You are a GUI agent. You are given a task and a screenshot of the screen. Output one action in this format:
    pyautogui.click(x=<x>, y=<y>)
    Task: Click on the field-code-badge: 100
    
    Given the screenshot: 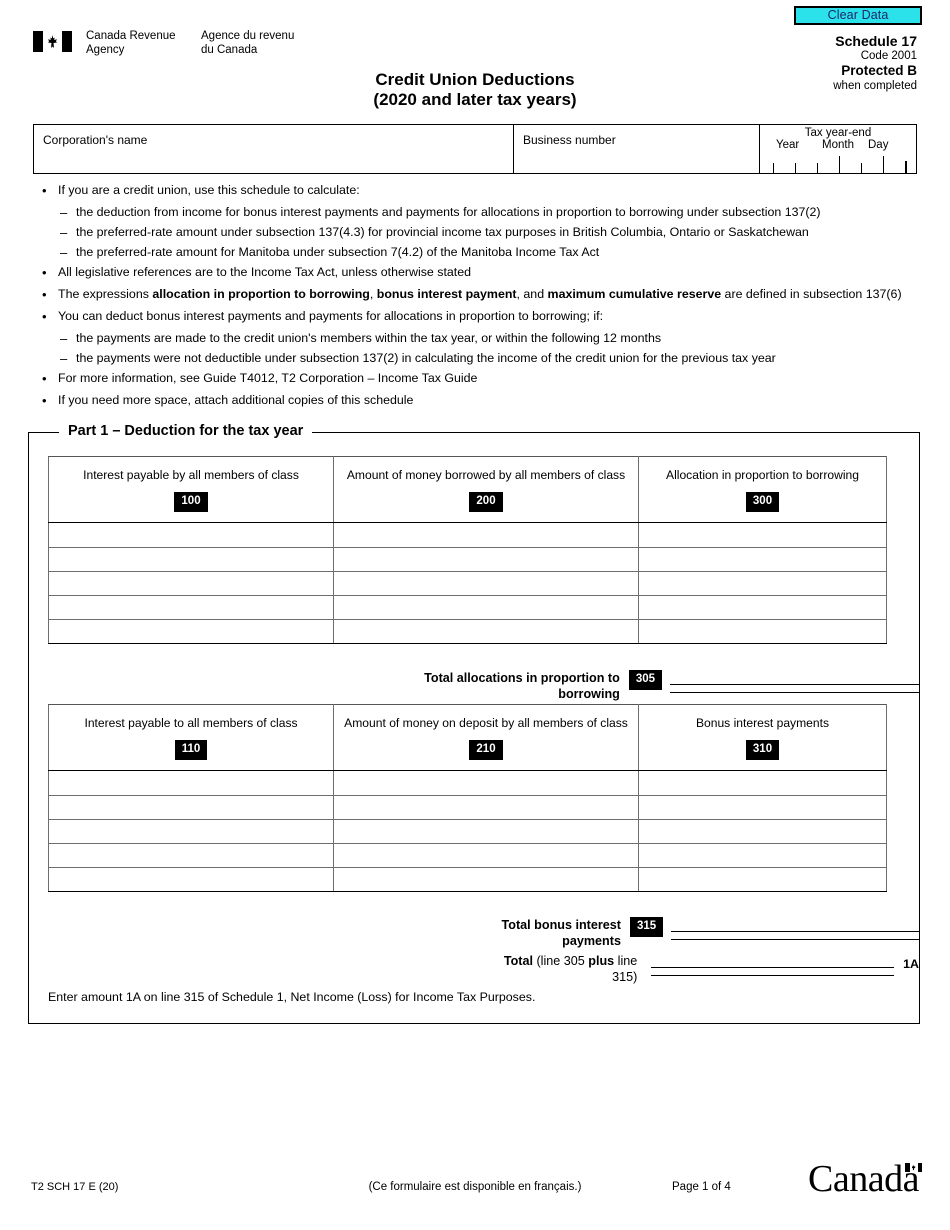 What is the action you would take?
    pyautogui.click(x=191, y=501)
    